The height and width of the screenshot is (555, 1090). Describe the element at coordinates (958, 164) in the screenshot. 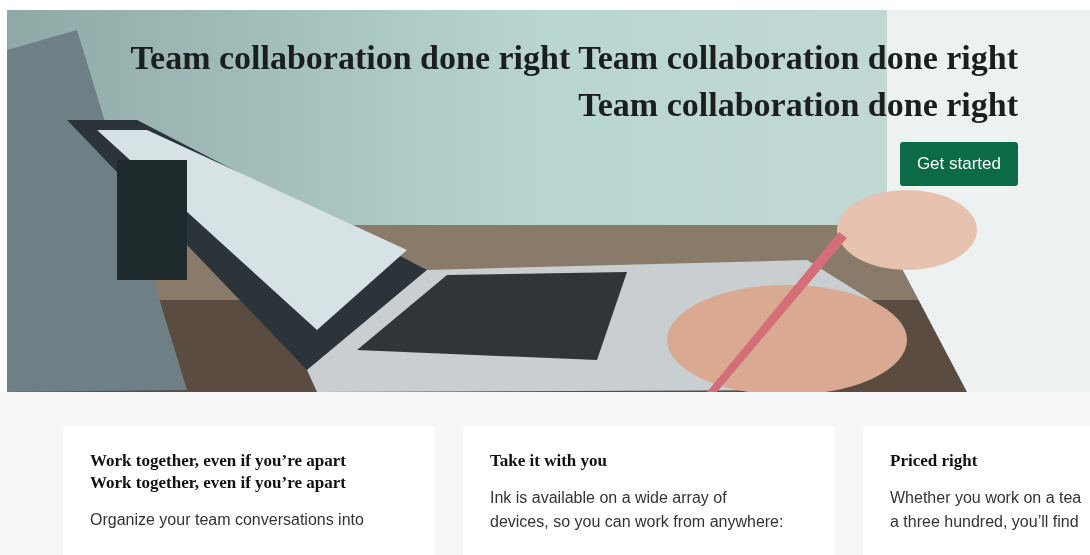

I see `get-started-button: Get started` at that location.